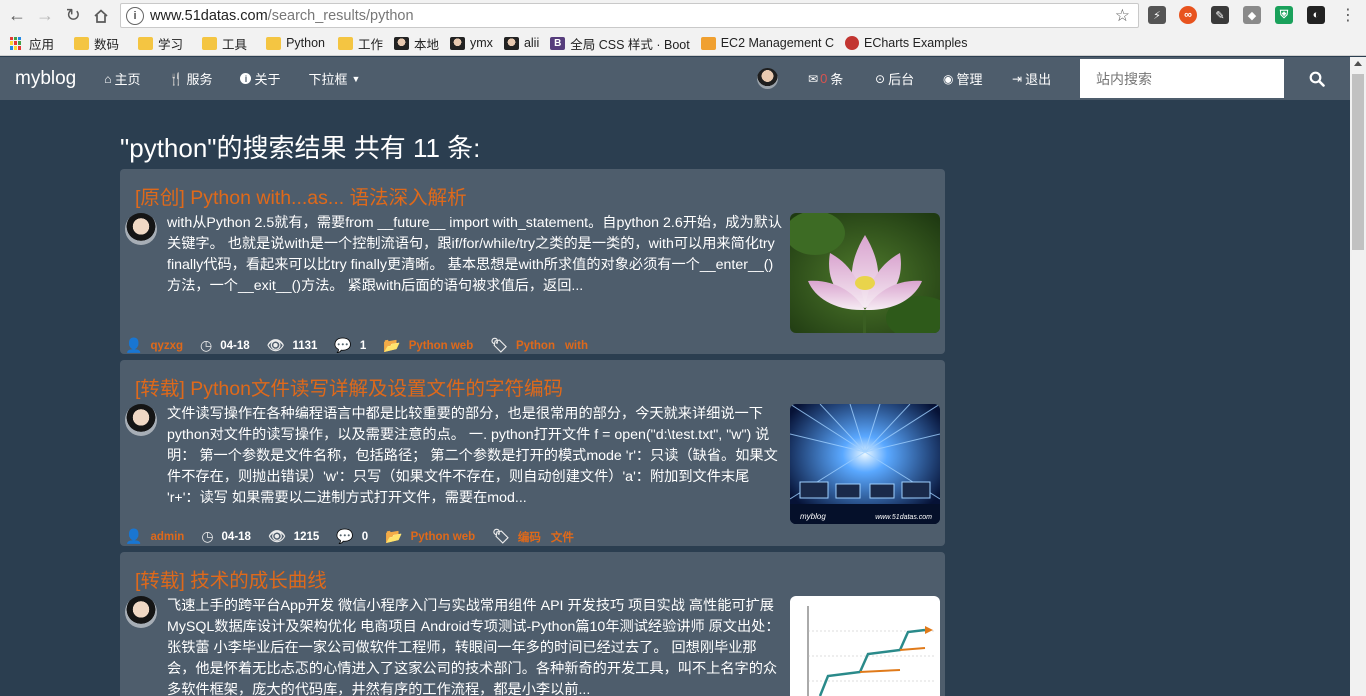 The height and width of the screenshot is (696, 1366). What do you see at coordinates (1182, 78) in the screenshot?
I see `site-search-input` at bounding box center [1182, 78].